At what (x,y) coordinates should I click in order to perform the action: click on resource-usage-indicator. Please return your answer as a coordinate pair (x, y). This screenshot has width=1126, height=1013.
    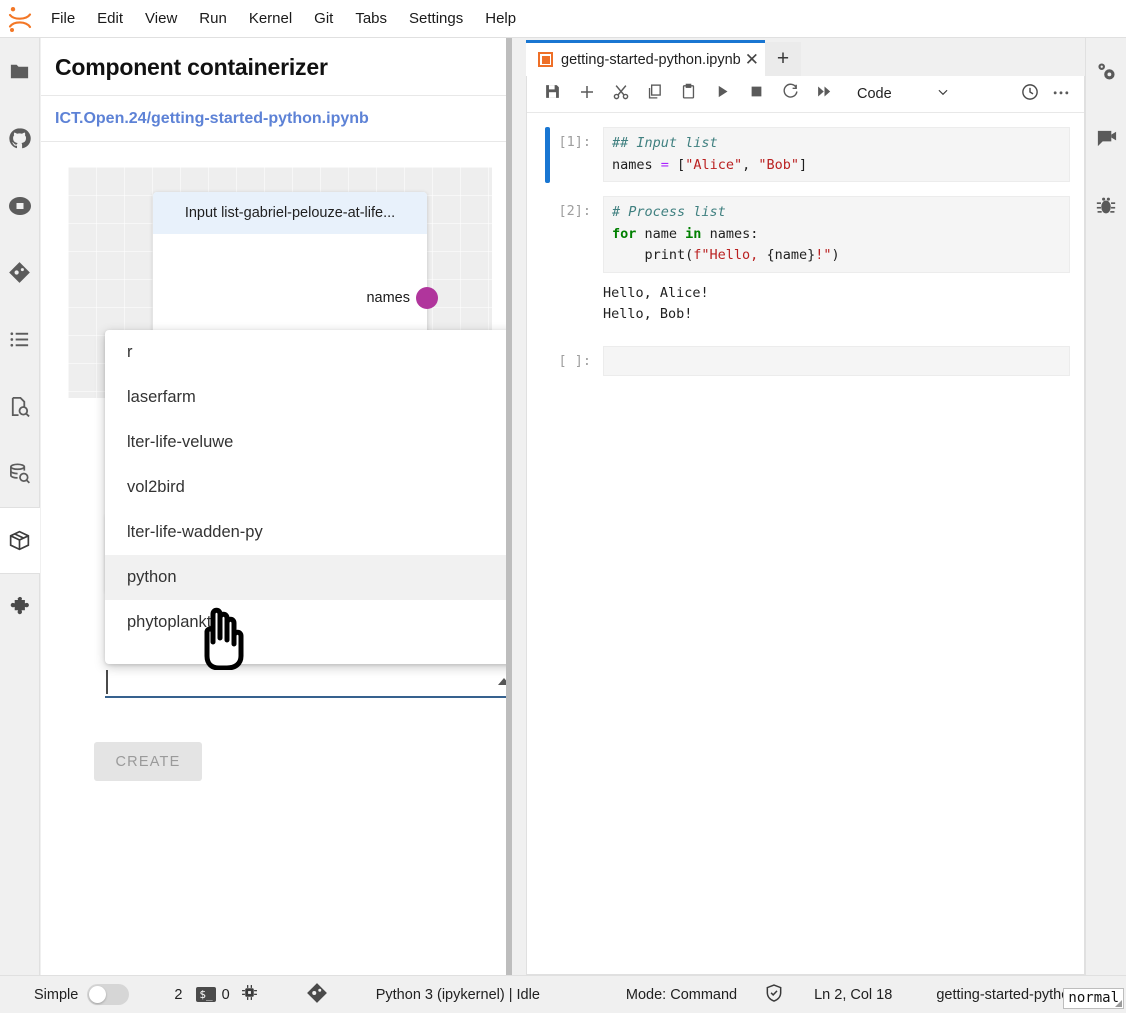
    Looking at the image, I should click on (249, 994).